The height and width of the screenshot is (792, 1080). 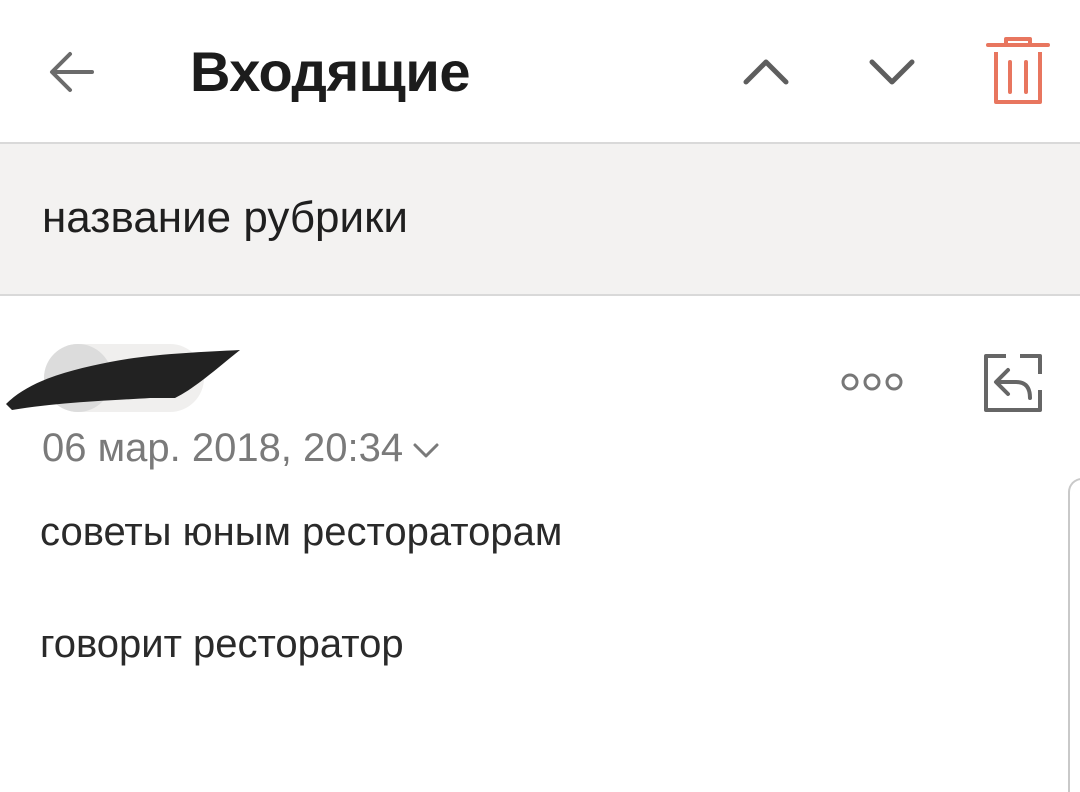 I want to click on message-date-toggle: 06 мар. 2018, 20:34, so click(x=241, y=448).